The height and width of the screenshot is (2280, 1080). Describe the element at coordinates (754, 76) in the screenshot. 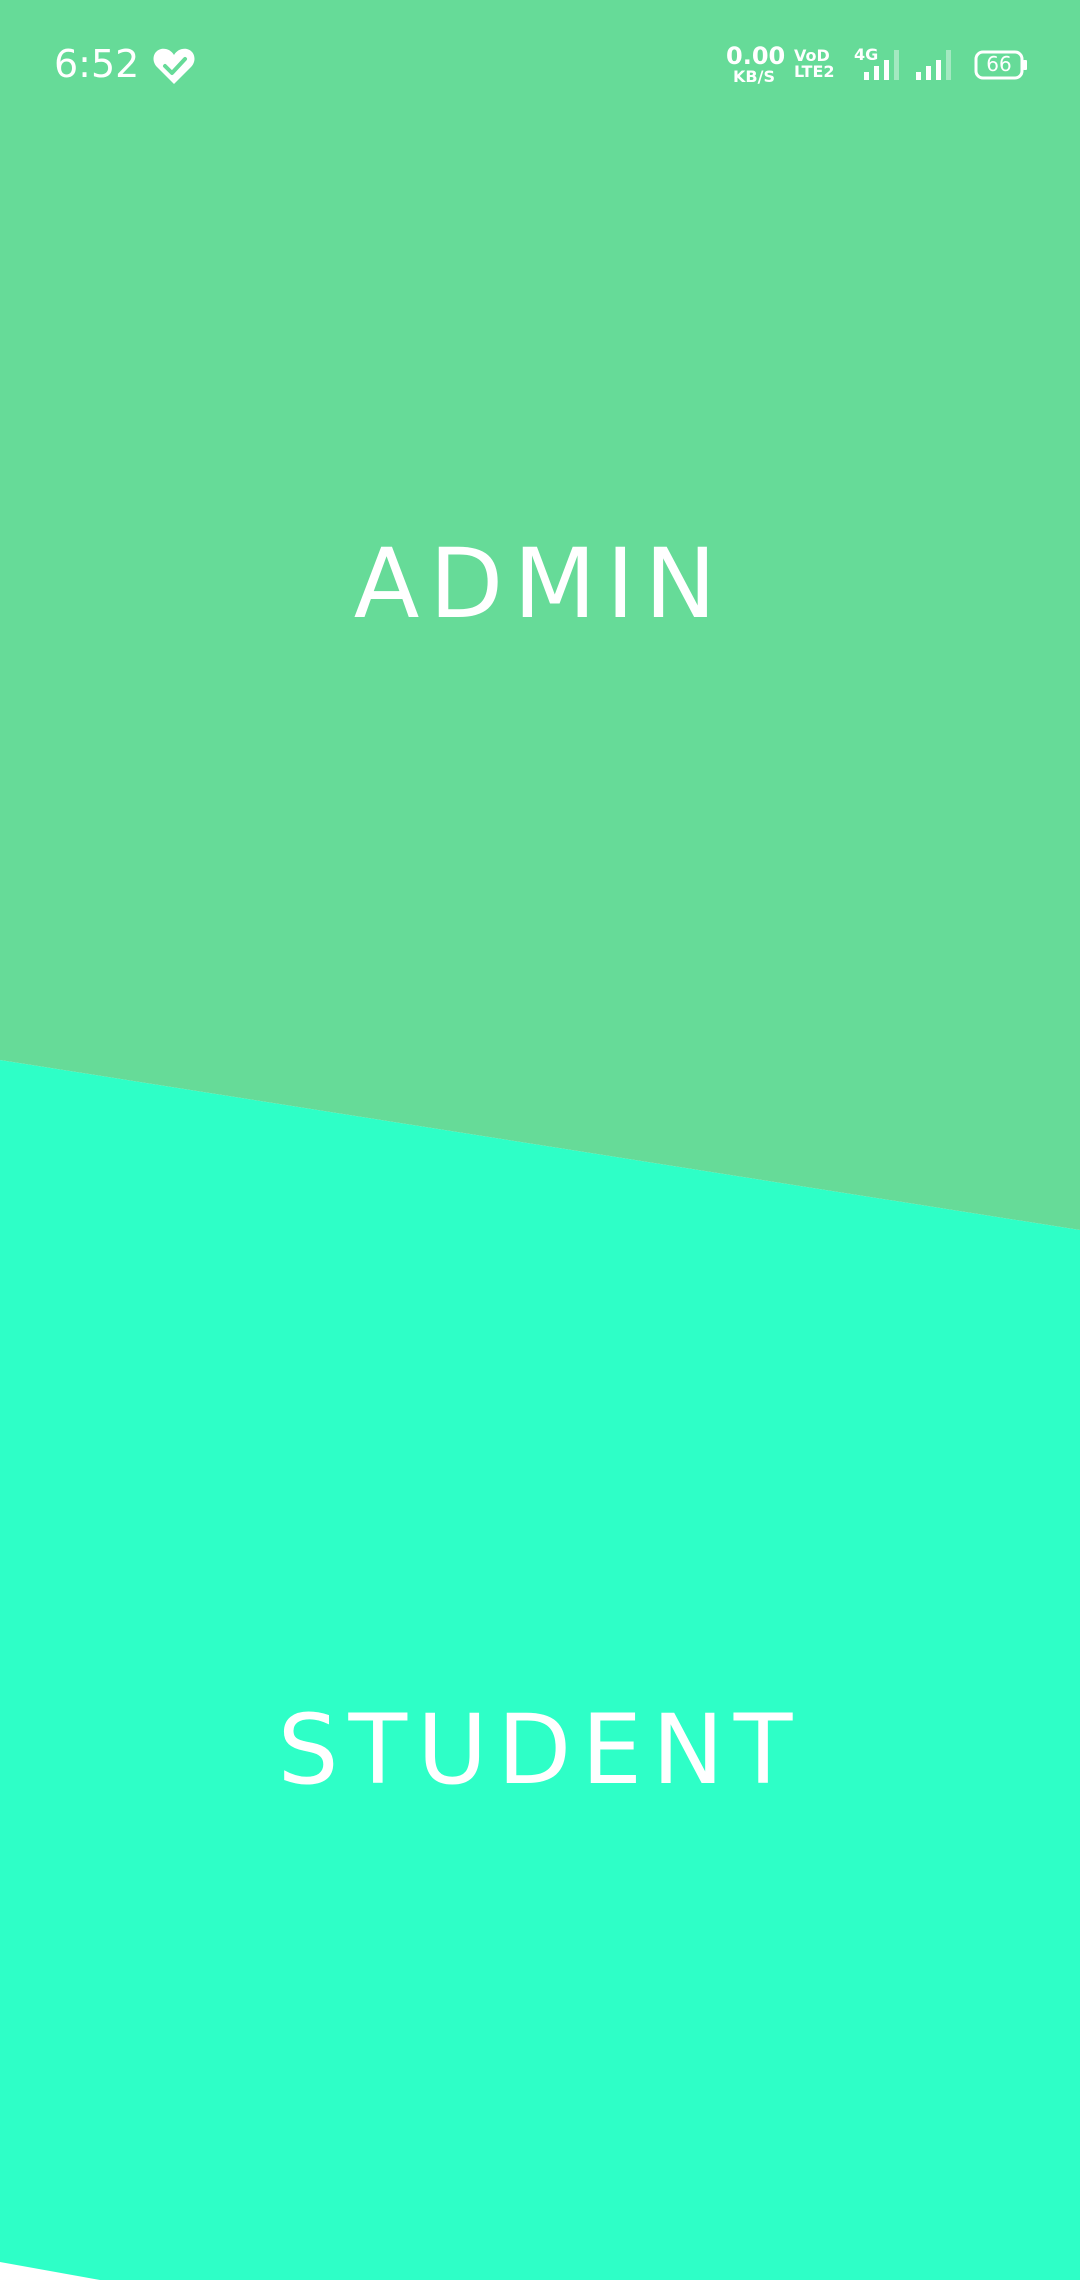

I see `network-speed-unit: KB/S` at that location.